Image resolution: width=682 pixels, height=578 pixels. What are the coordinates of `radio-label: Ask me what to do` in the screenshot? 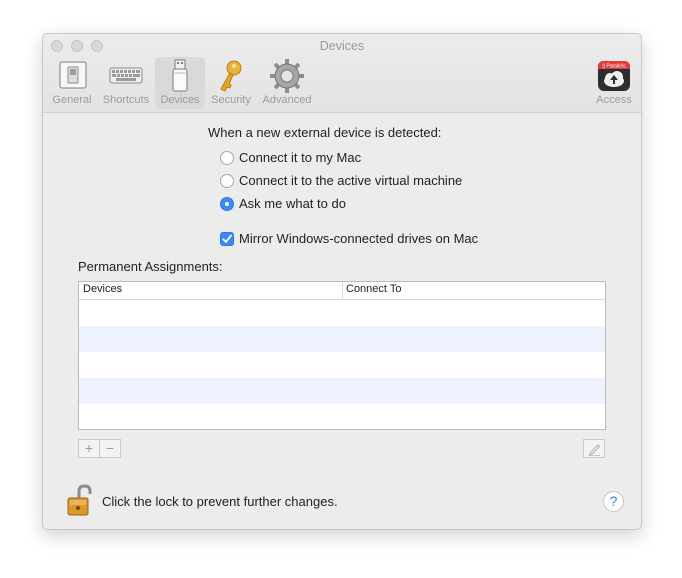 It's located at (292, 203).